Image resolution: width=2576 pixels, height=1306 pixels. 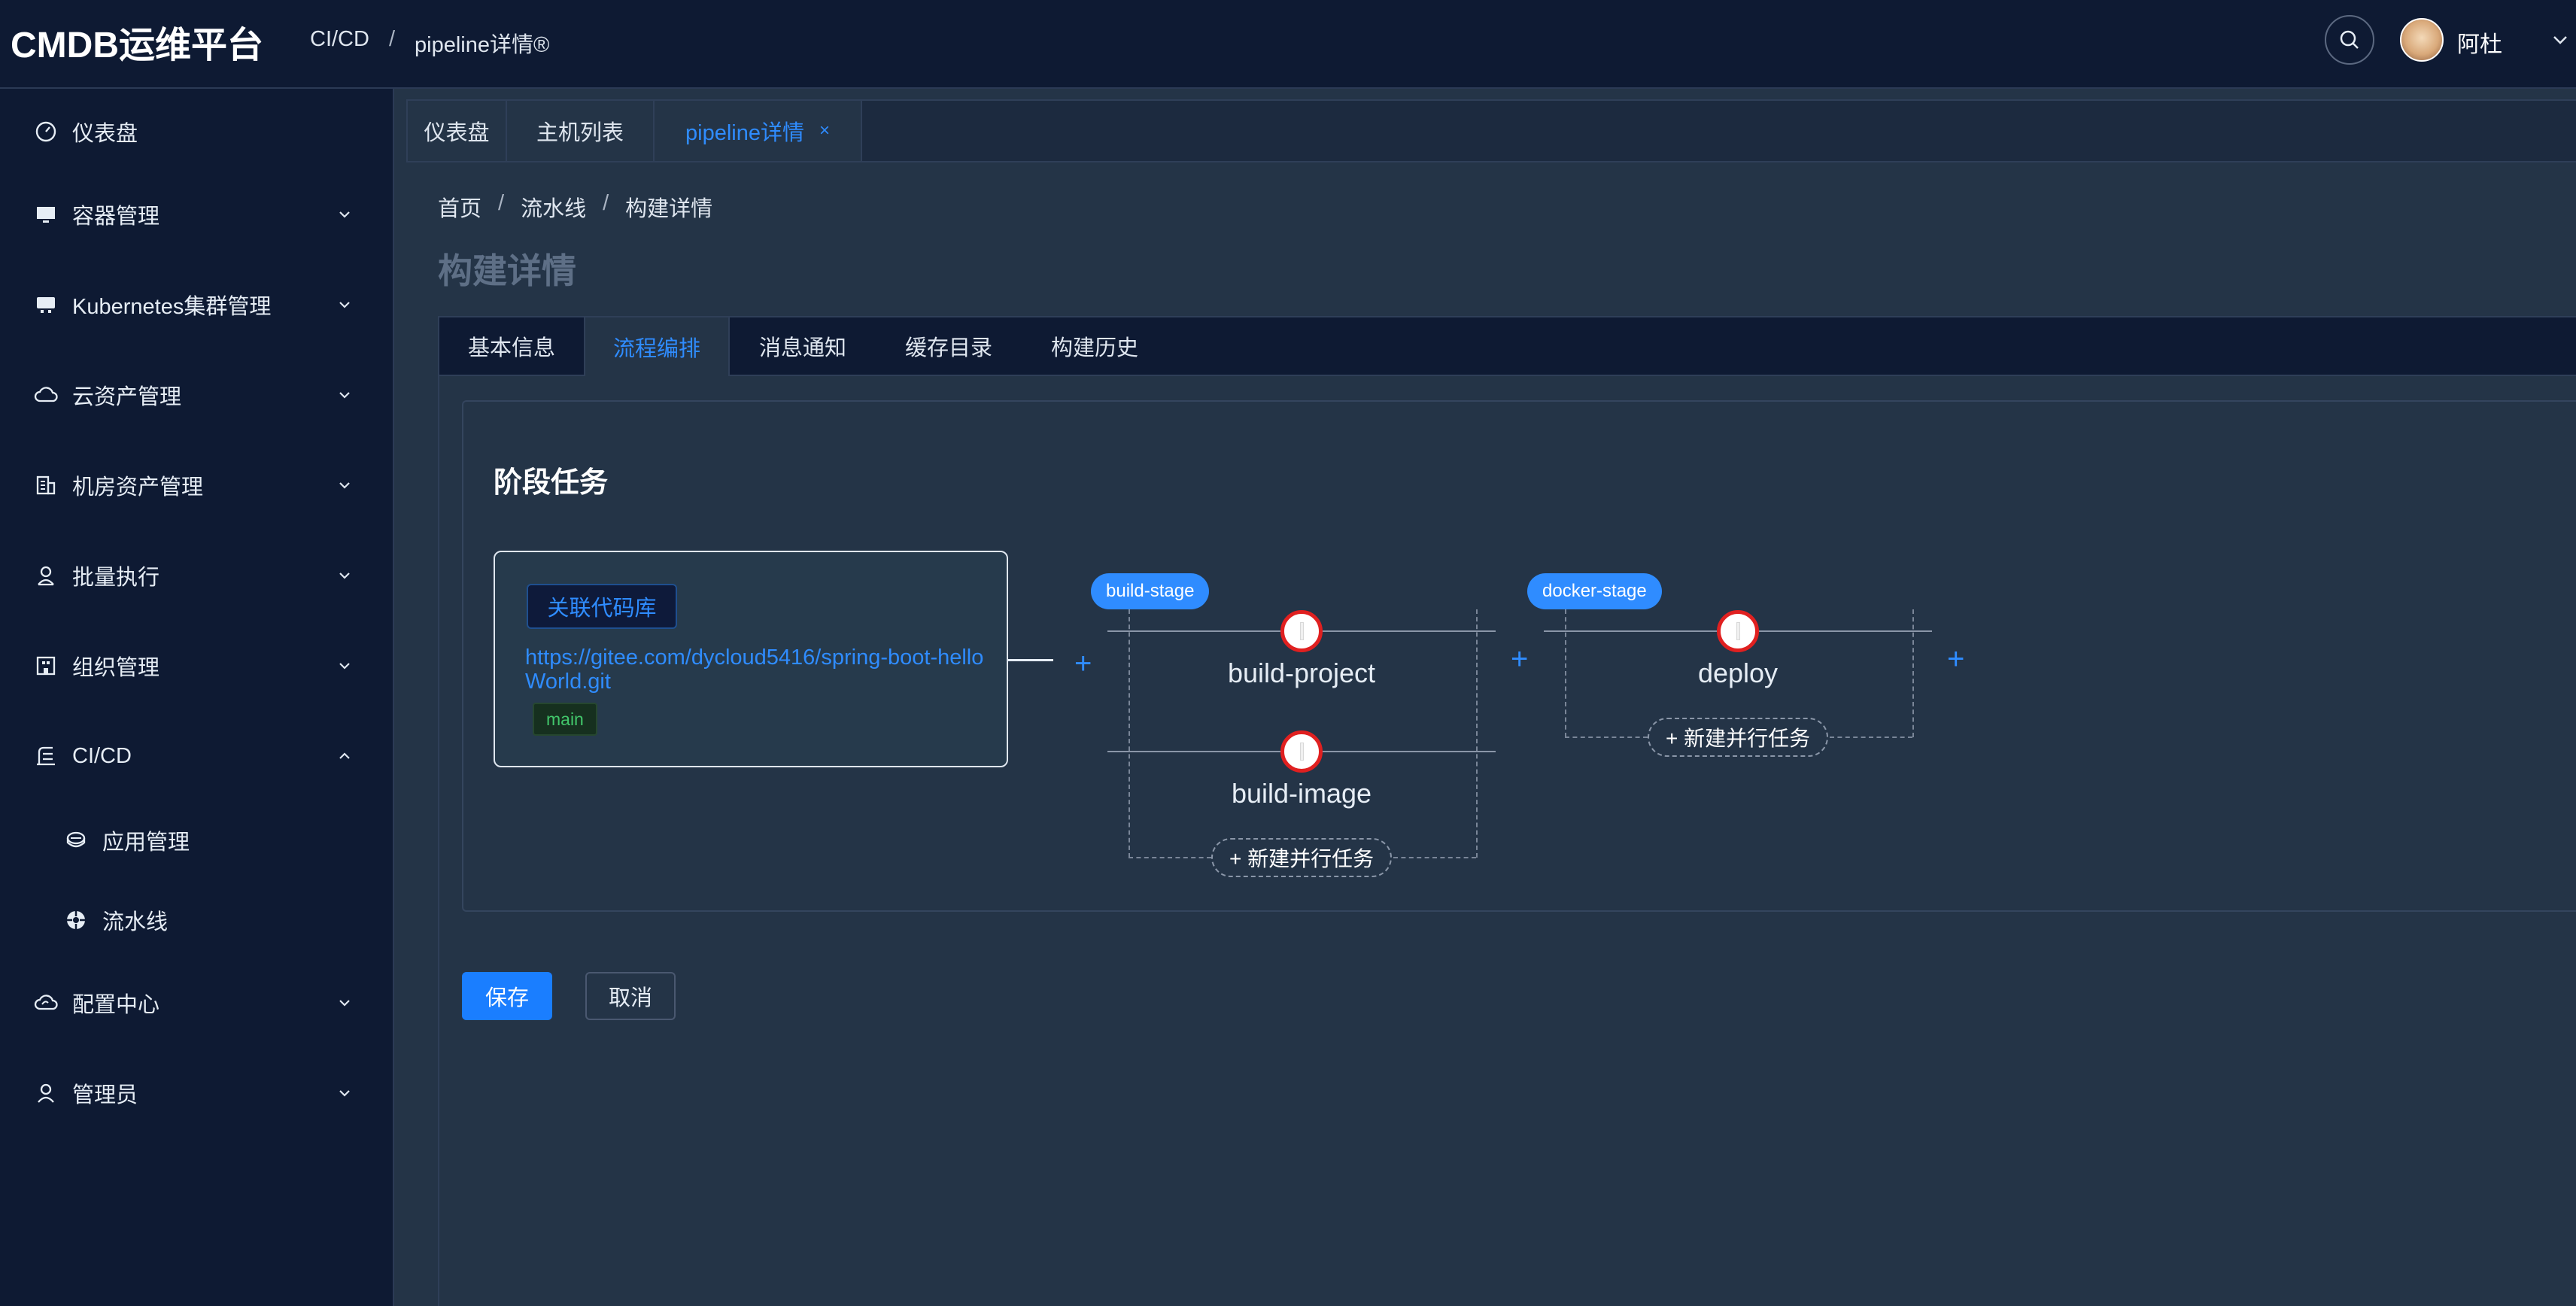 I want to click on breadcrumb-item-current: 构建详情, so click(x=669, y=209).